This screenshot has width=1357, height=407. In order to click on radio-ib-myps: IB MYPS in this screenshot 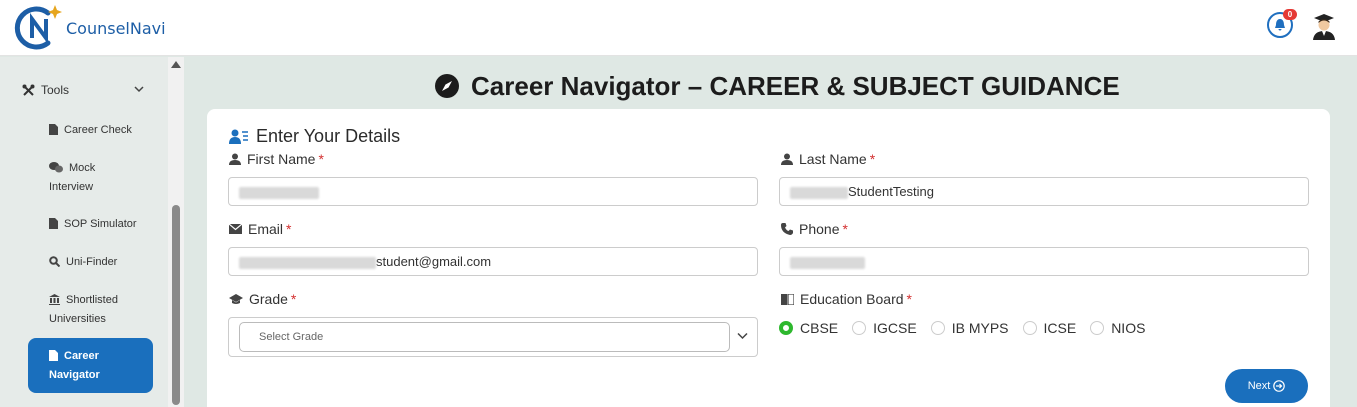, I will do `click(969, 328)`.